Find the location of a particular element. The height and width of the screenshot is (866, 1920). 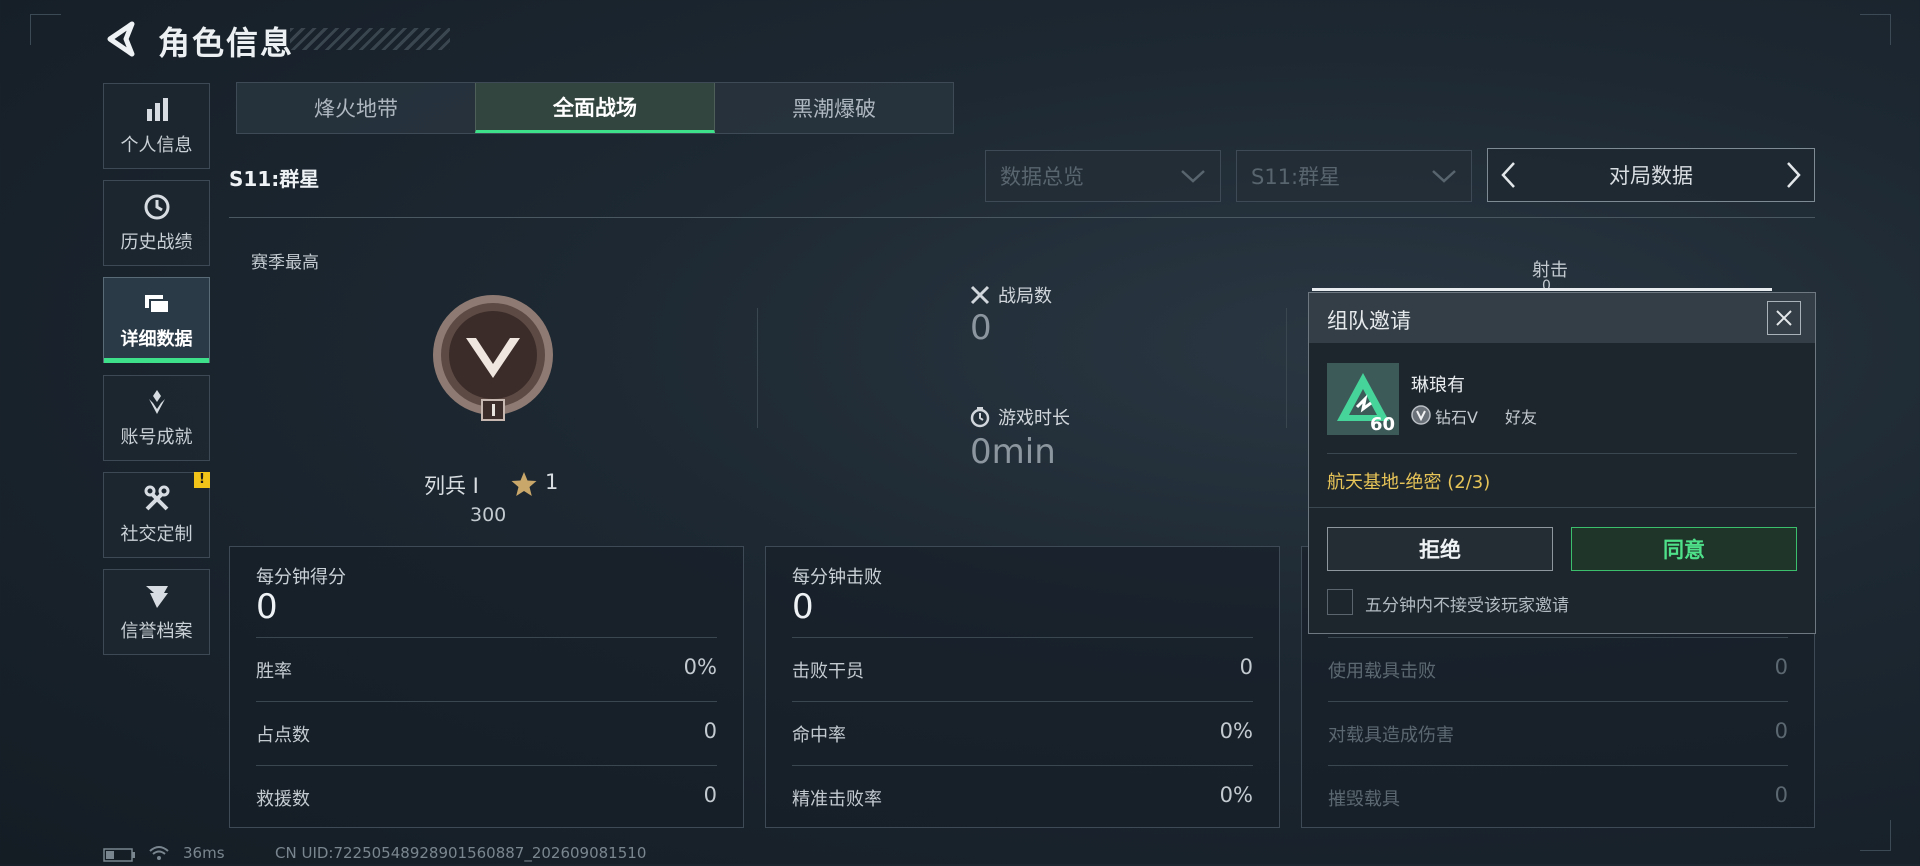

sidebar-item-label: 社交定制 is located at coordinates (156, 534).